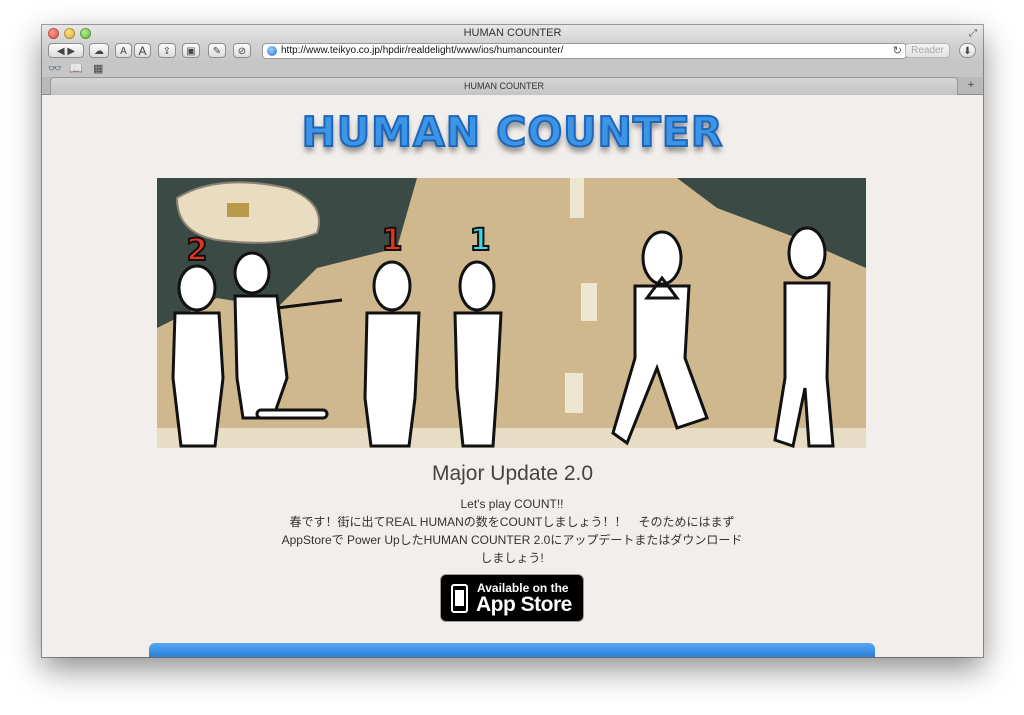 Image resolution: width=1024 pixels, height=715 pixels. Describe the element at coordinates (61, 51) in the screenshot. I see `back-icon: ◀` at that location.